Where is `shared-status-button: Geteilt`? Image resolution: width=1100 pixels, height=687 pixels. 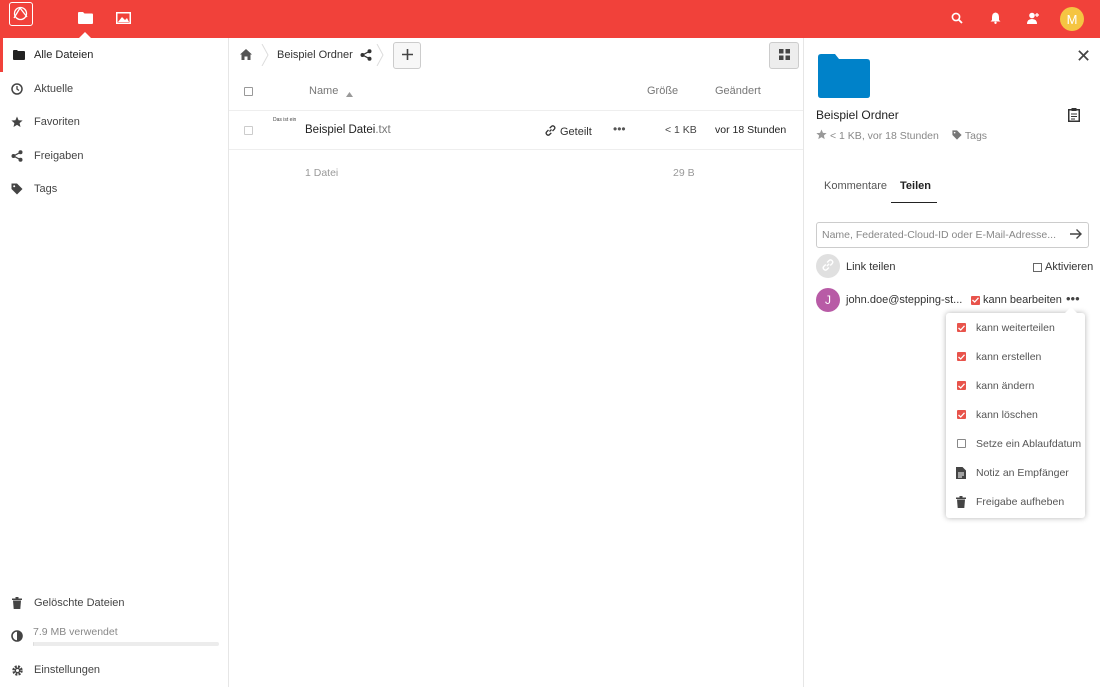 shared-status-button: Geteilt is located at coordinates (568, 132).